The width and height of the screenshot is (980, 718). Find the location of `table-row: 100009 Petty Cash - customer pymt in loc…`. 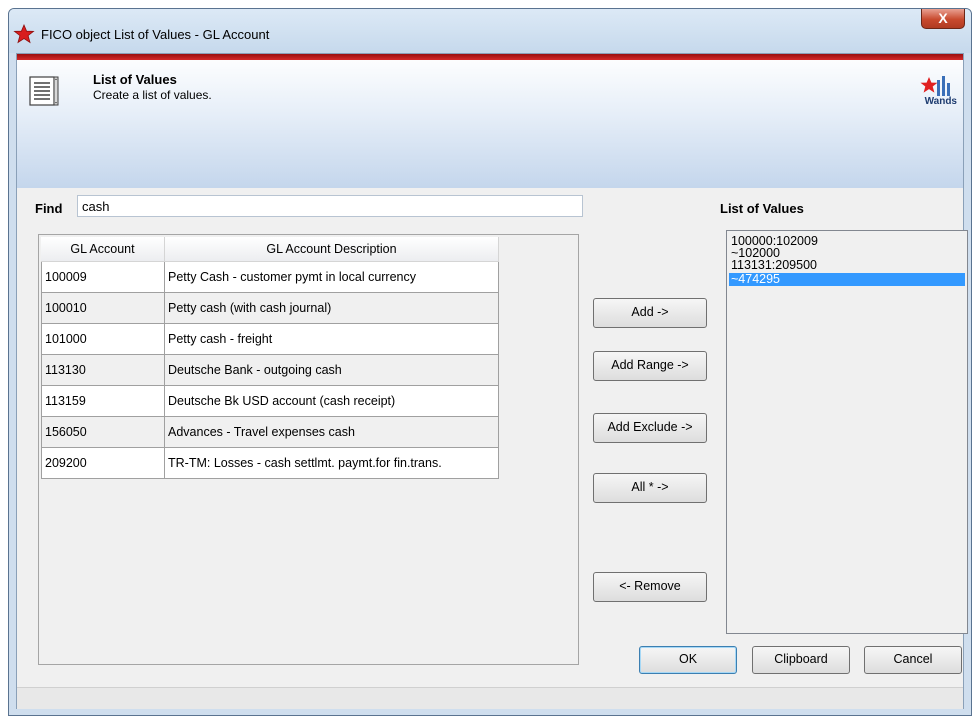

table-row: 100009 Petty Cash - customer pymt in loc… is located at coordinates (270, 277).